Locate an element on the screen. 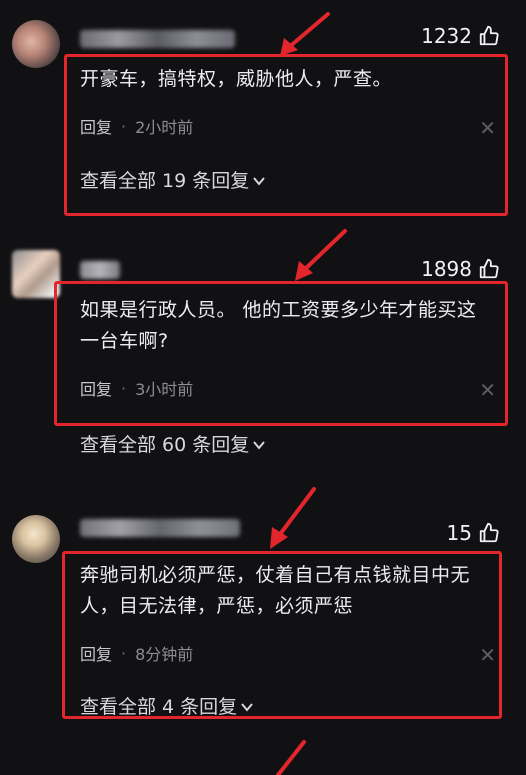 The width and height of the screenshot is (526, 775). comment-time: 2小时前 is located at coordinates (164, 127).